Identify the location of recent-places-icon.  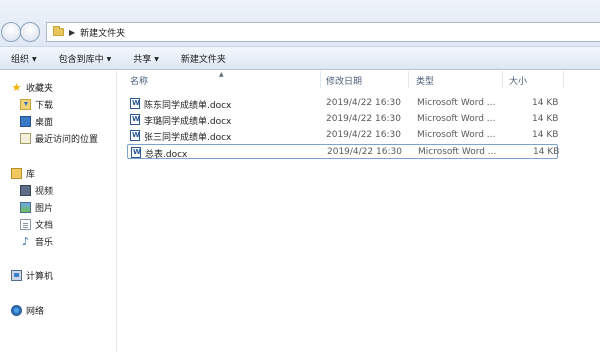
(25, 138).